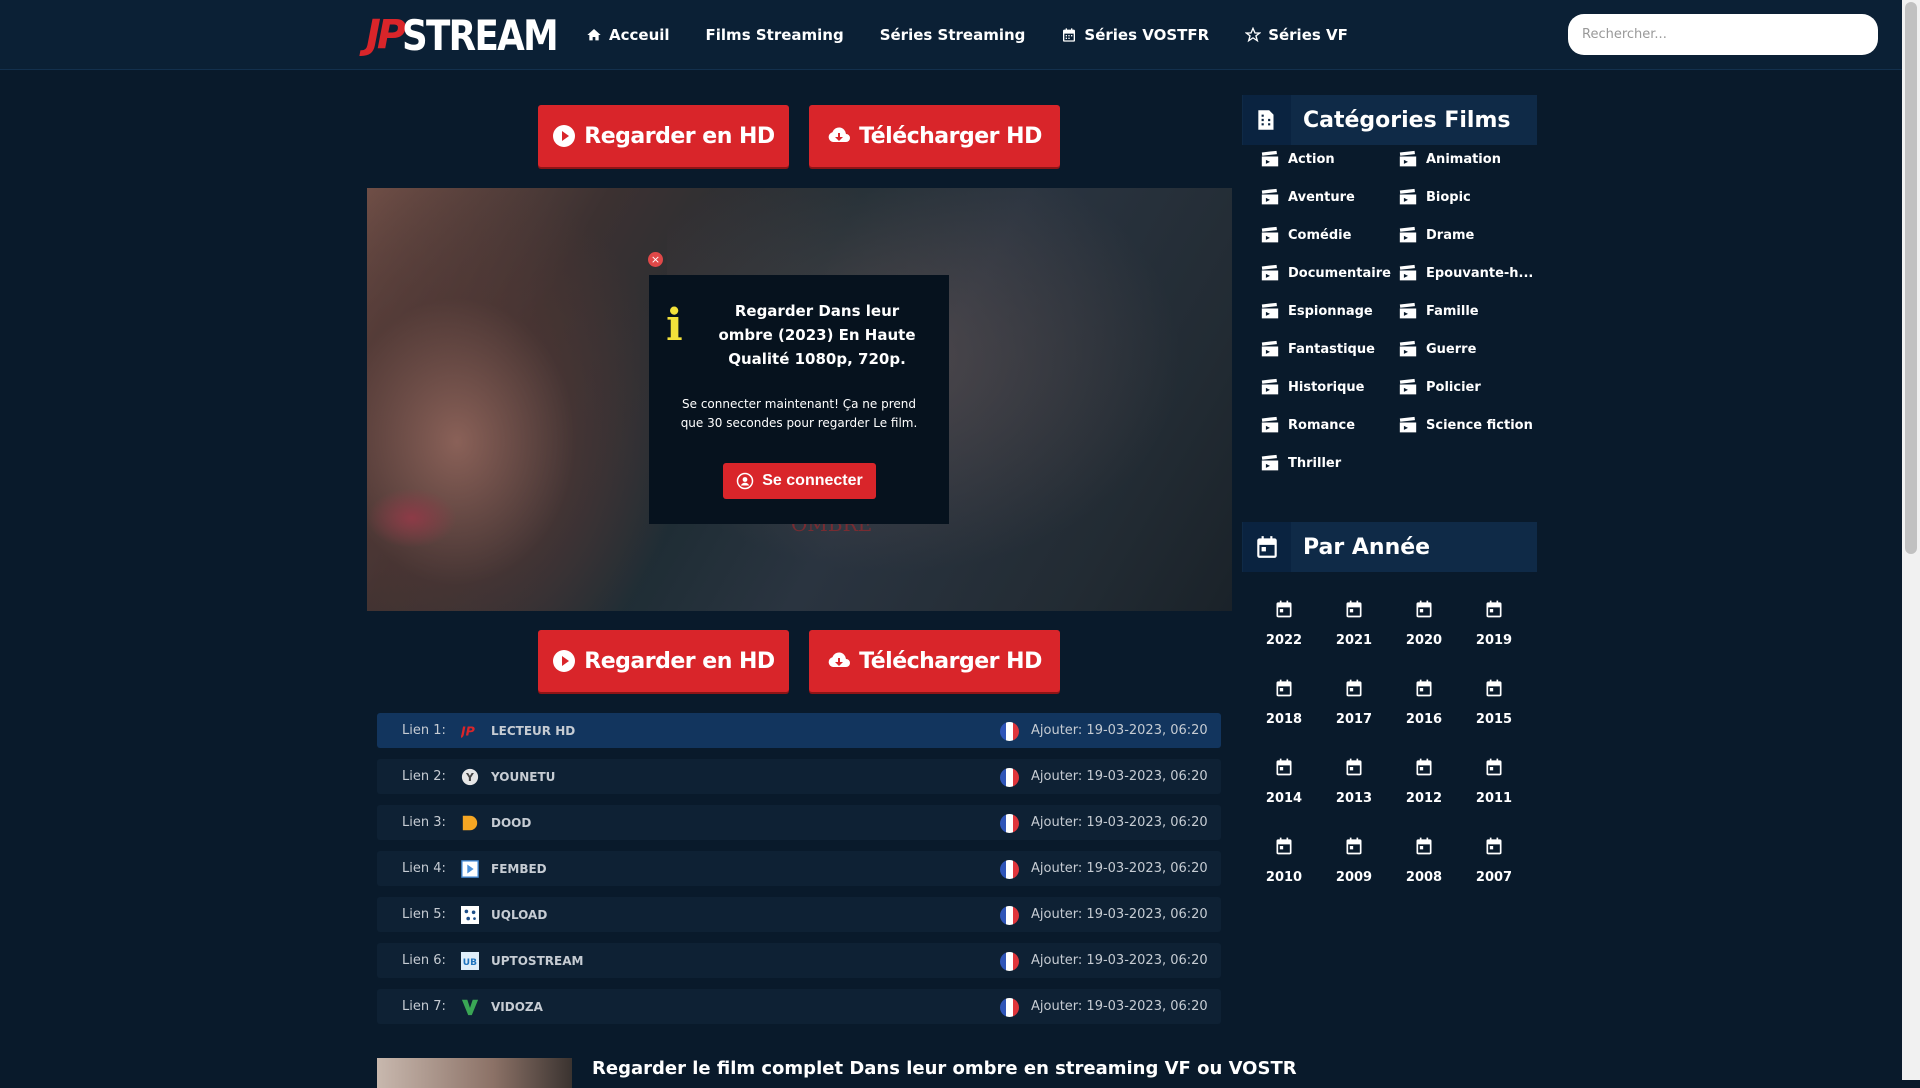 The image size is (1920, 1088). What do you see at coordinates (1253, 34) in the screenshot?
I see `star-icon` at bounding box center [1253, 34].